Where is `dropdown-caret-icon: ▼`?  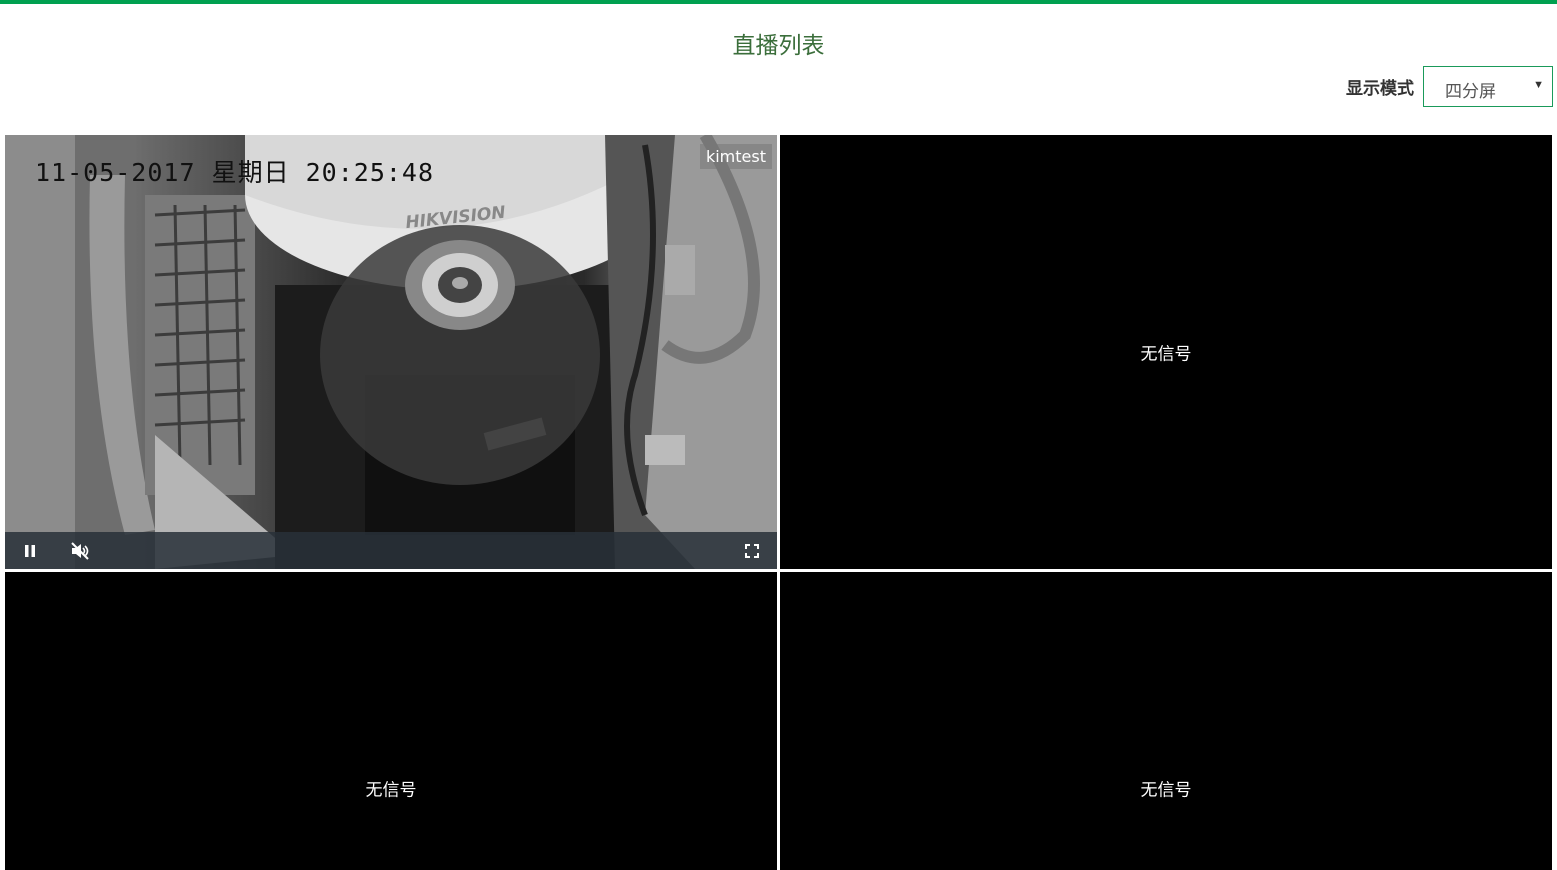
dropdown-caret-icon: ▼ is located at coordinates (1538, 85).